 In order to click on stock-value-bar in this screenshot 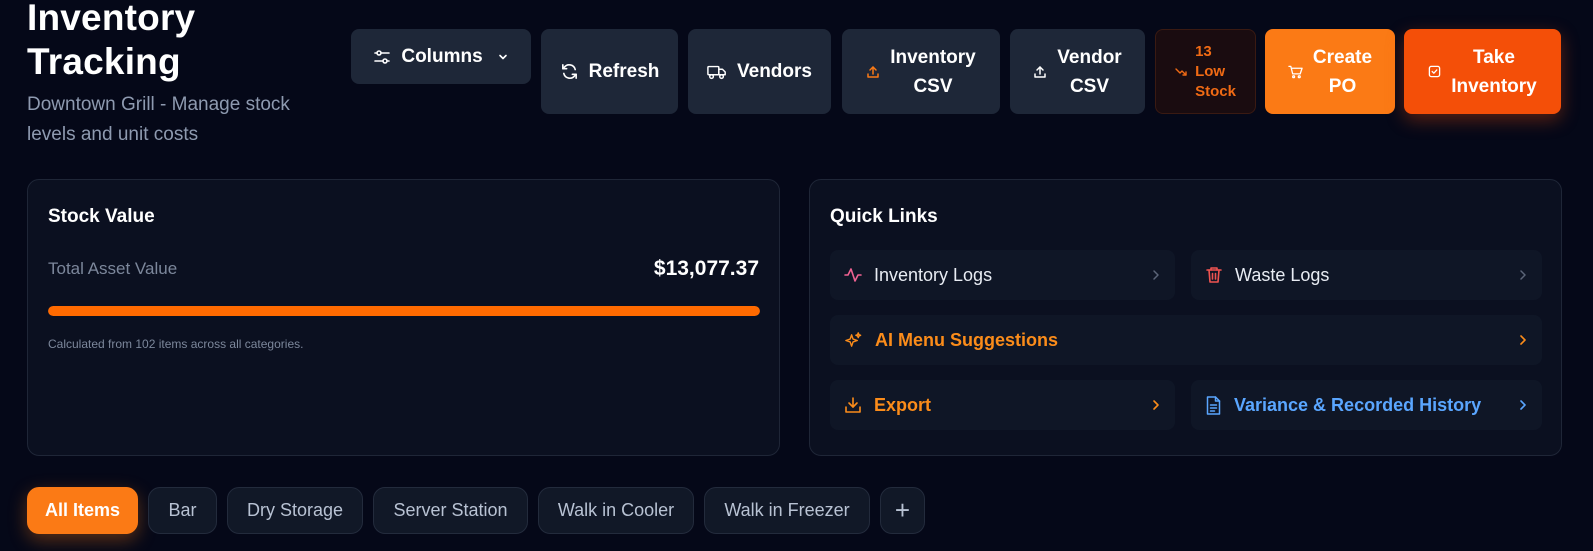, I will do `click(404, 311)`.